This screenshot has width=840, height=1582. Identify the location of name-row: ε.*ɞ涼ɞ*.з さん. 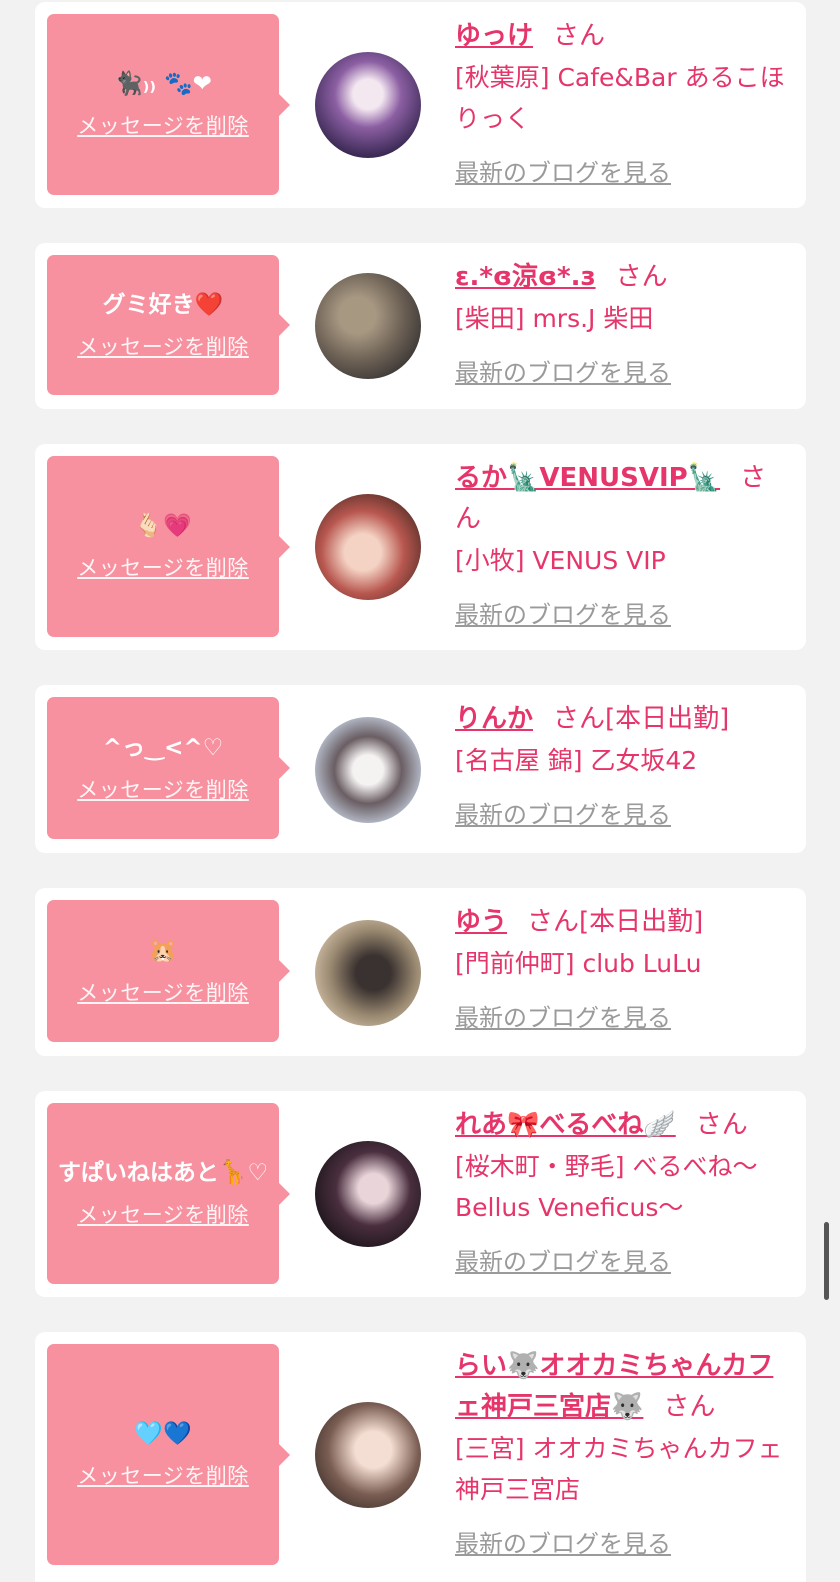
(622, 277).